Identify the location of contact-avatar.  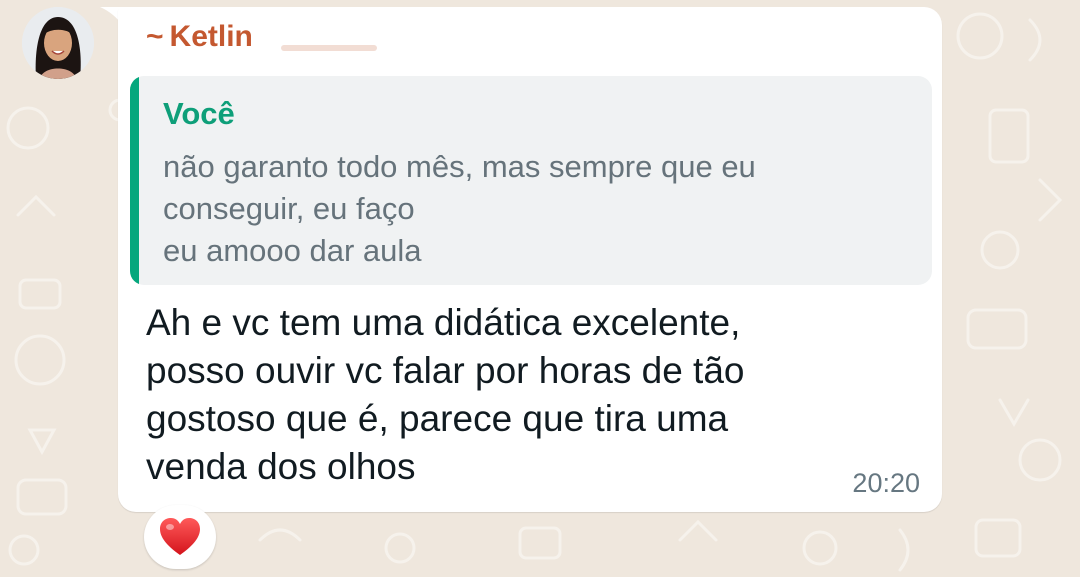
(58, 43).